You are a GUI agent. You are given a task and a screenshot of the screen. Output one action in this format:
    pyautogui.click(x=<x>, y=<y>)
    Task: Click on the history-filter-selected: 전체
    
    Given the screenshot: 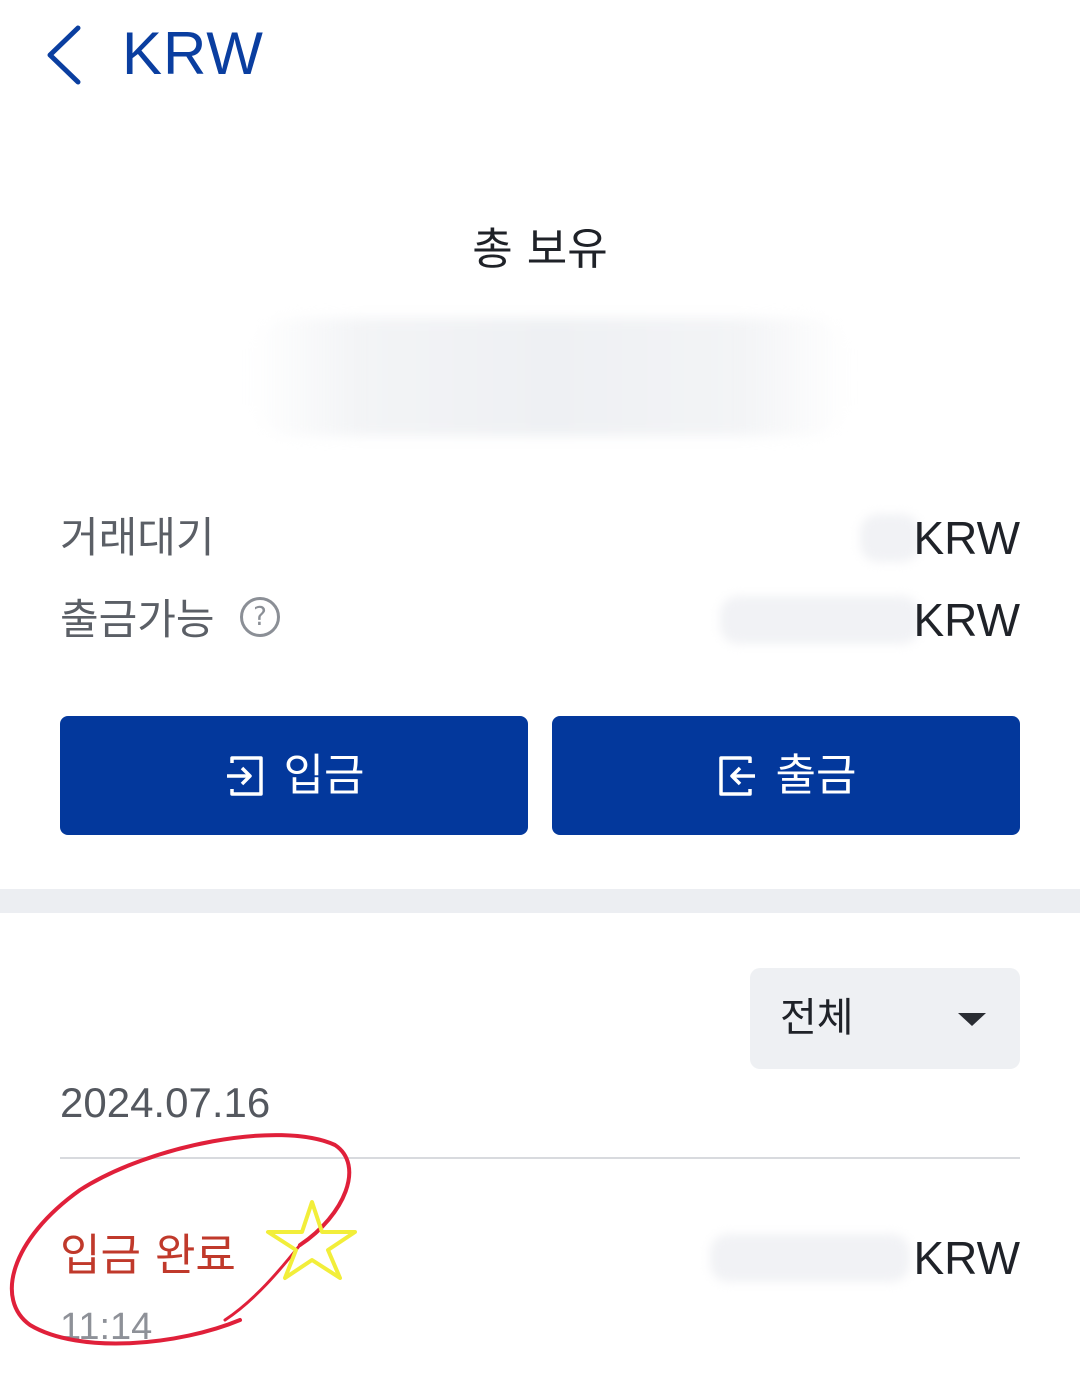 What is the action you would take?
    pyautogui.click(x=817, y=1018)
    